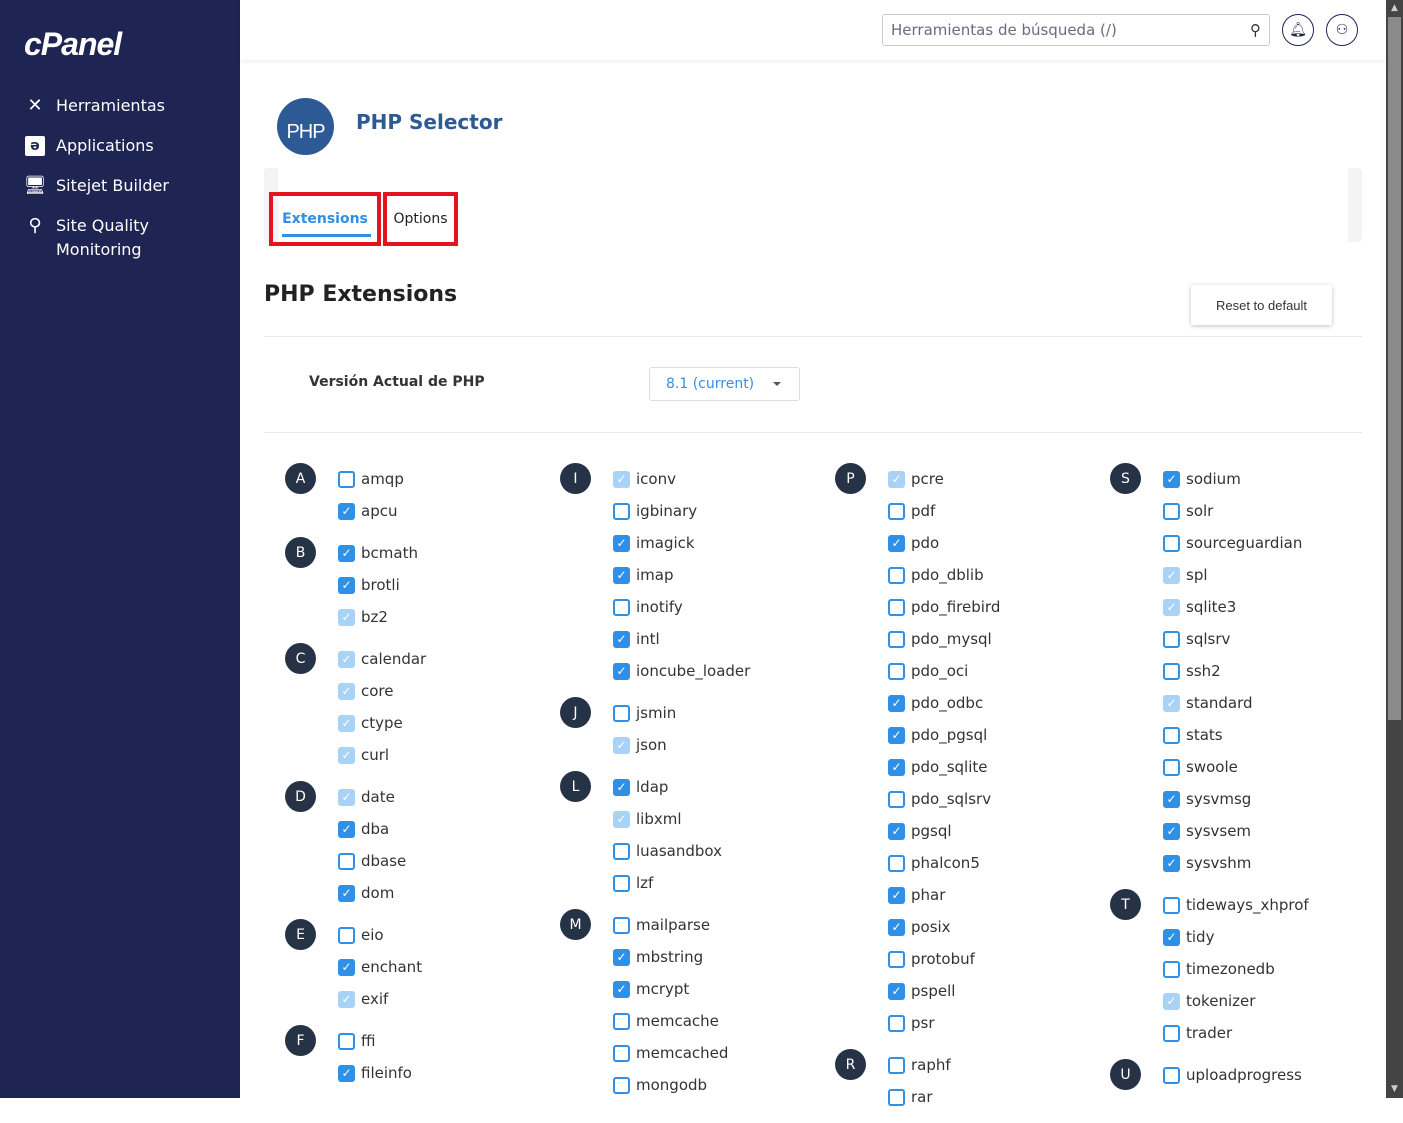 The width and height of the screenshot is (1403, 1123). Describe the element at coordinates (73, 44) in the screenshot. I see `cpanel-logo: cPanel` at that location.